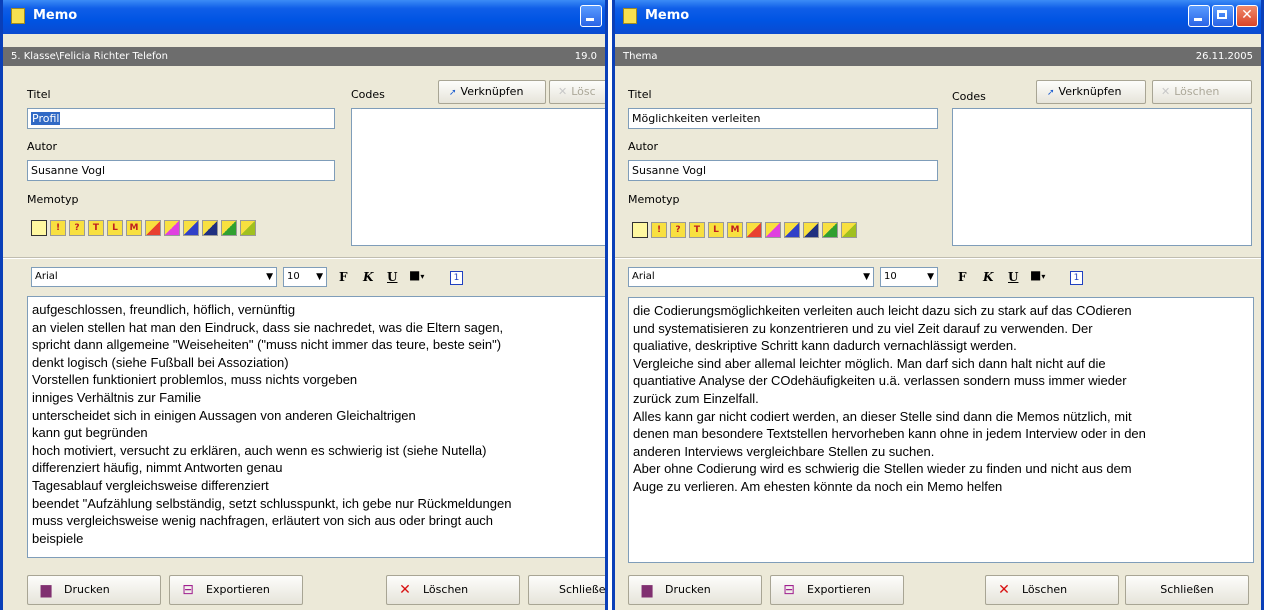 This screenshot has height=610, width=1264. What do you see at coordinates (1202, 92) in the screenshot?
I see `delete-code-button: ✕ Löschen` at bounding box center [1202, 92].